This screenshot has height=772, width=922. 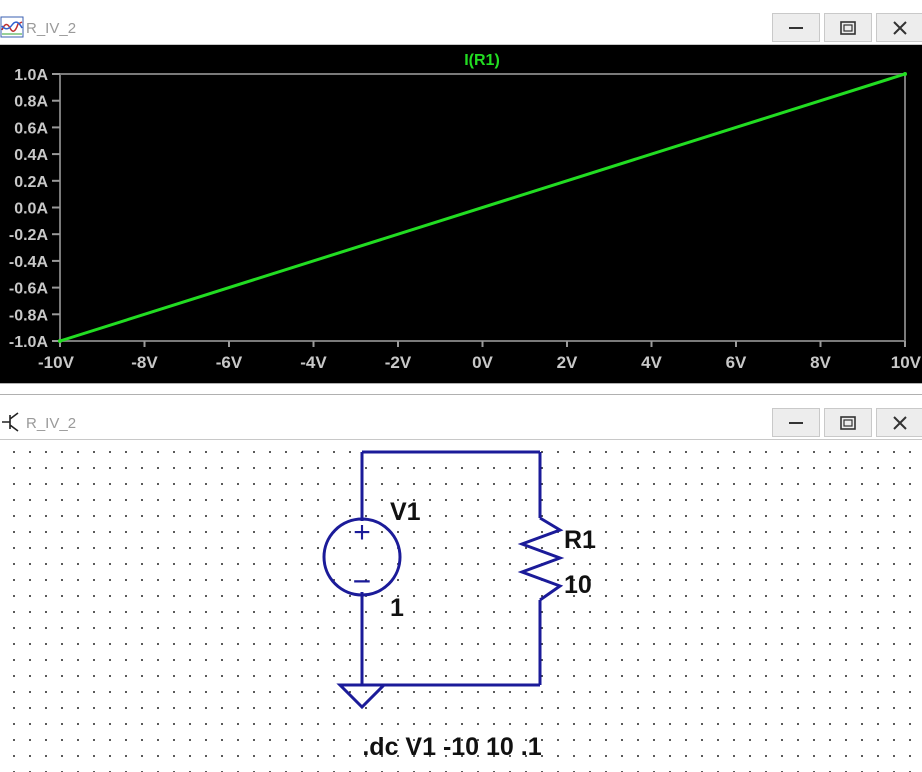 I want to click on x-tick-label: 6V, so click(x=736, y=362).